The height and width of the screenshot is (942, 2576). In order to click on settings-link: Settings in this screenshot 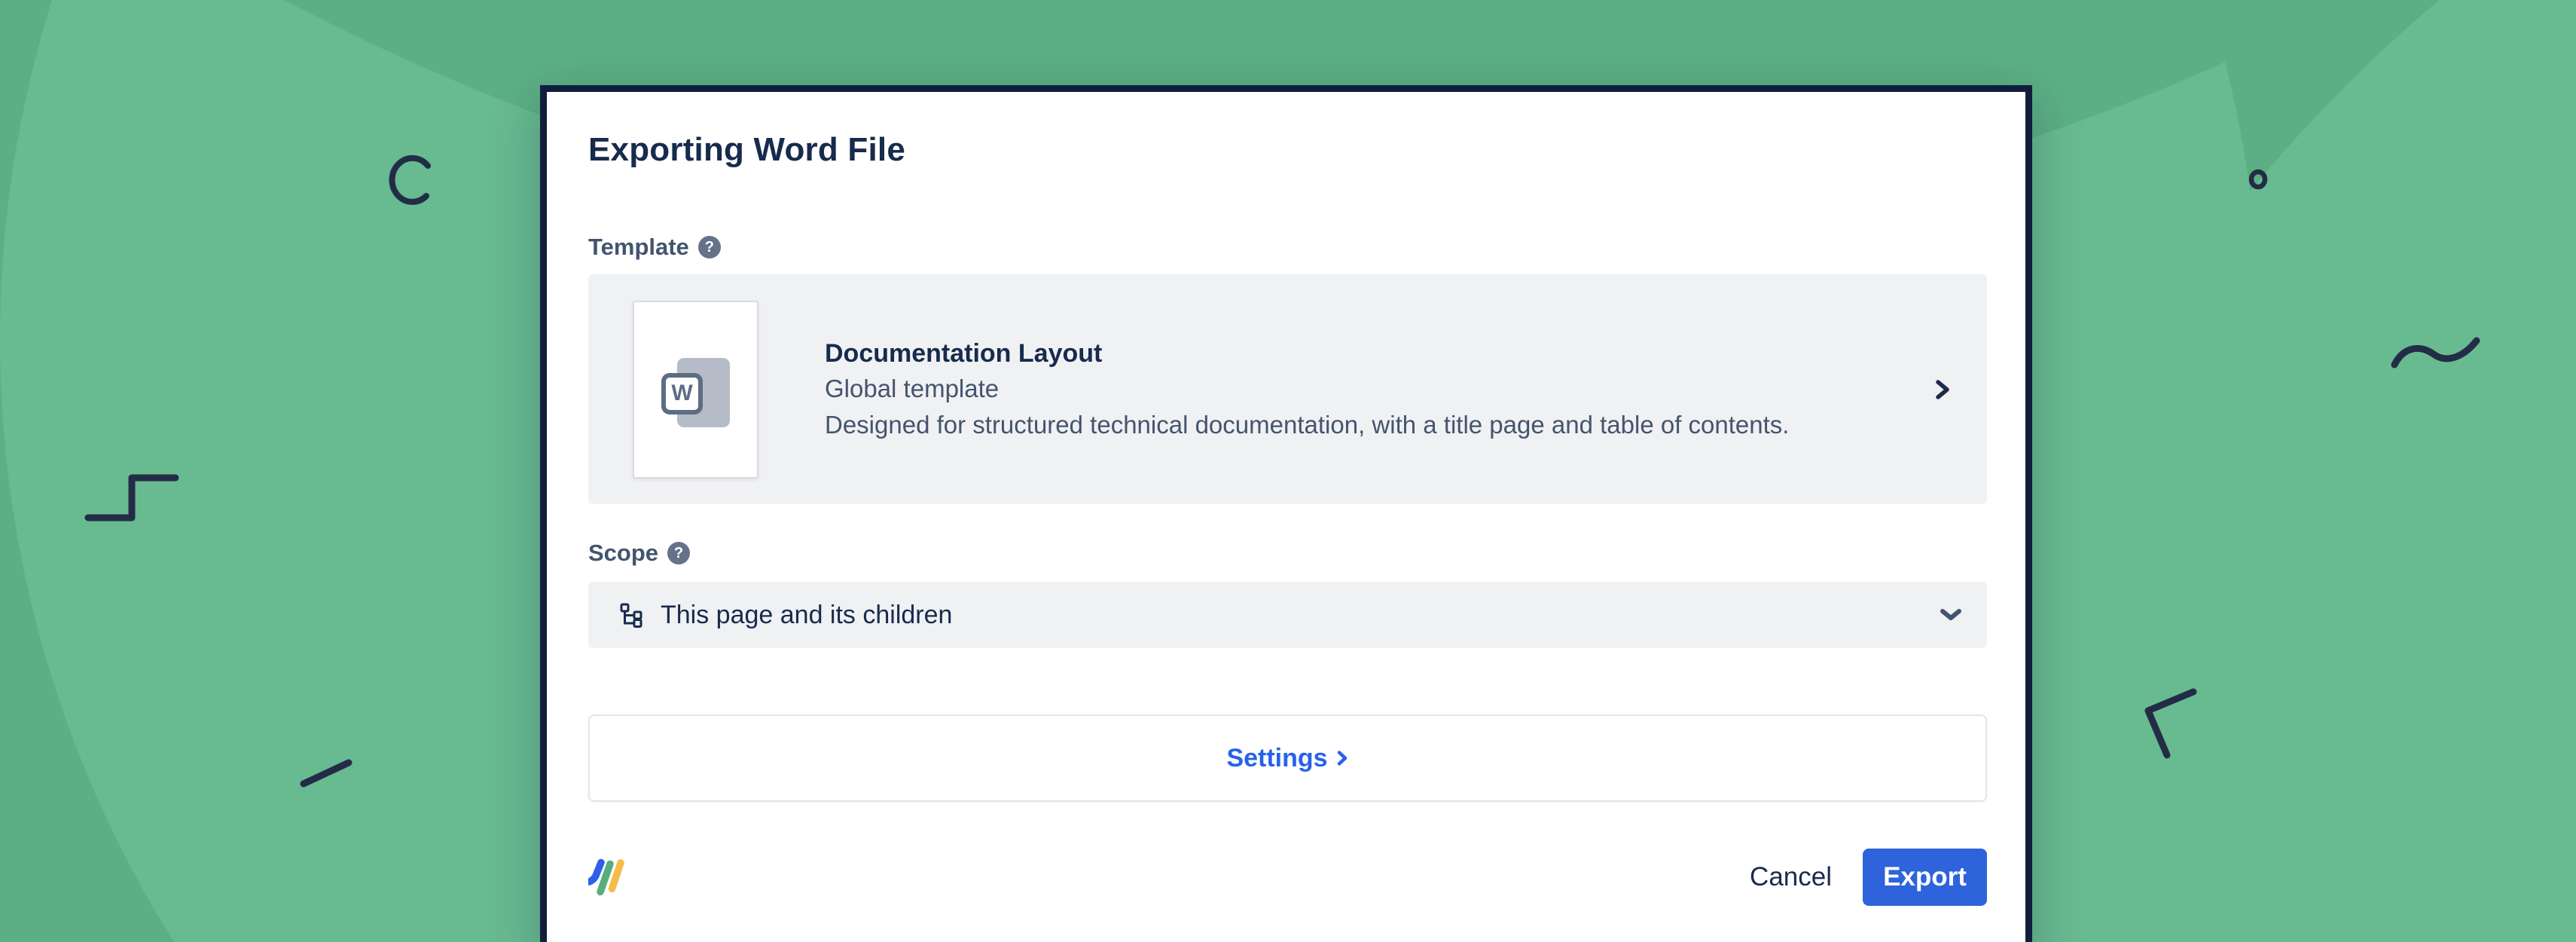, I will do `click(1287, 758)`.